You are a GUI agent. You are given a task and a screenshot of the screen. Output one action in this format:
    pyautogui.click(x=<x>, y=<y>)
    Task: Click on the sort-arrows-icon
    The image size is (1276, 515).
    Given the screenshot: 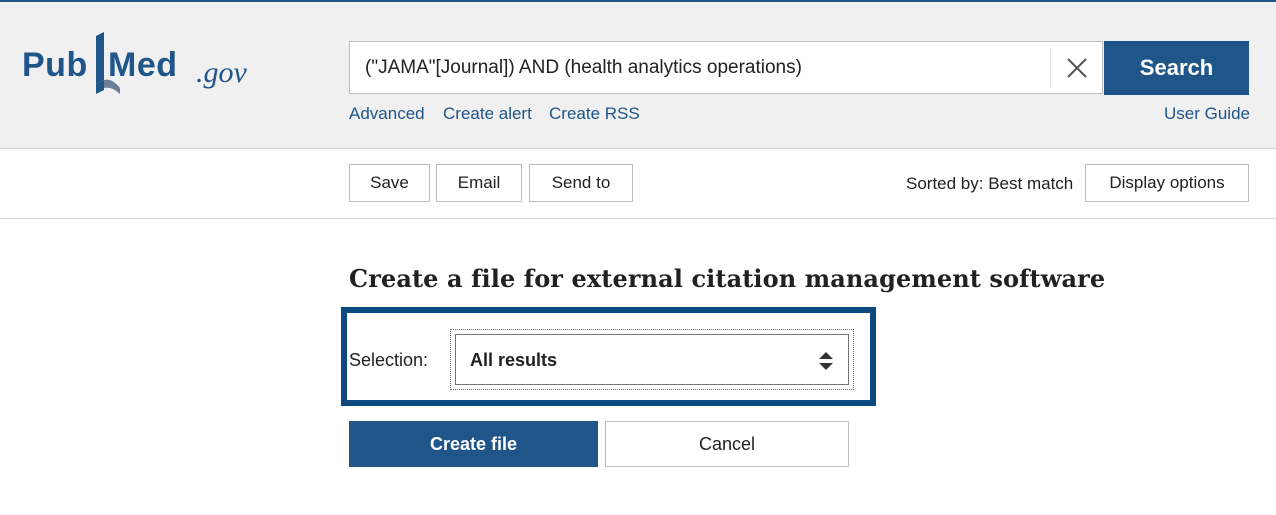 What is the action you would take?
    pyautogui.click(x=826, y=361)
    